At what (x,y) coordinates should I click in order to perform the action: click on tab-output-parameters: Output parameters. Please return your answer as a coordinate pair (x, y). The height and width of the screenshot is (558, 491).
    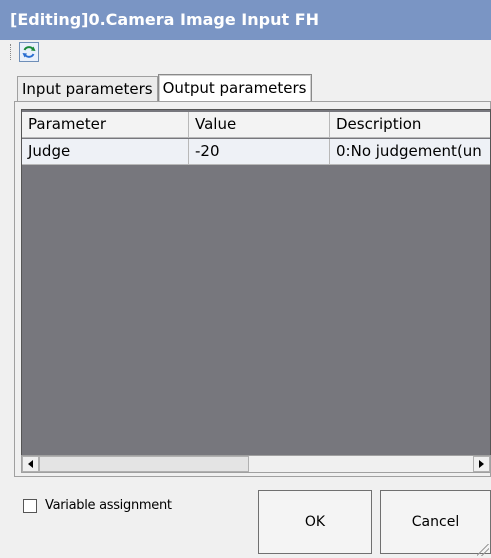
    Looking at the image, I should click on (234, 88).